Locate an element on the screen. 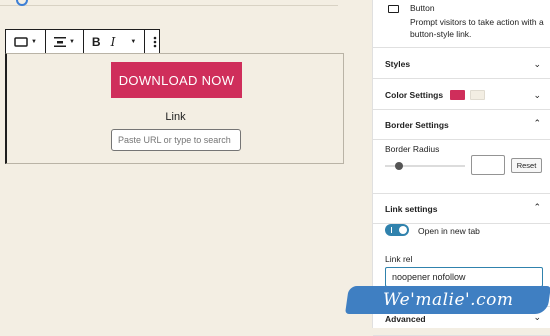 The width and height of the screenshot is (550, 336). border-radius-input is located at coordinates (488, 165).